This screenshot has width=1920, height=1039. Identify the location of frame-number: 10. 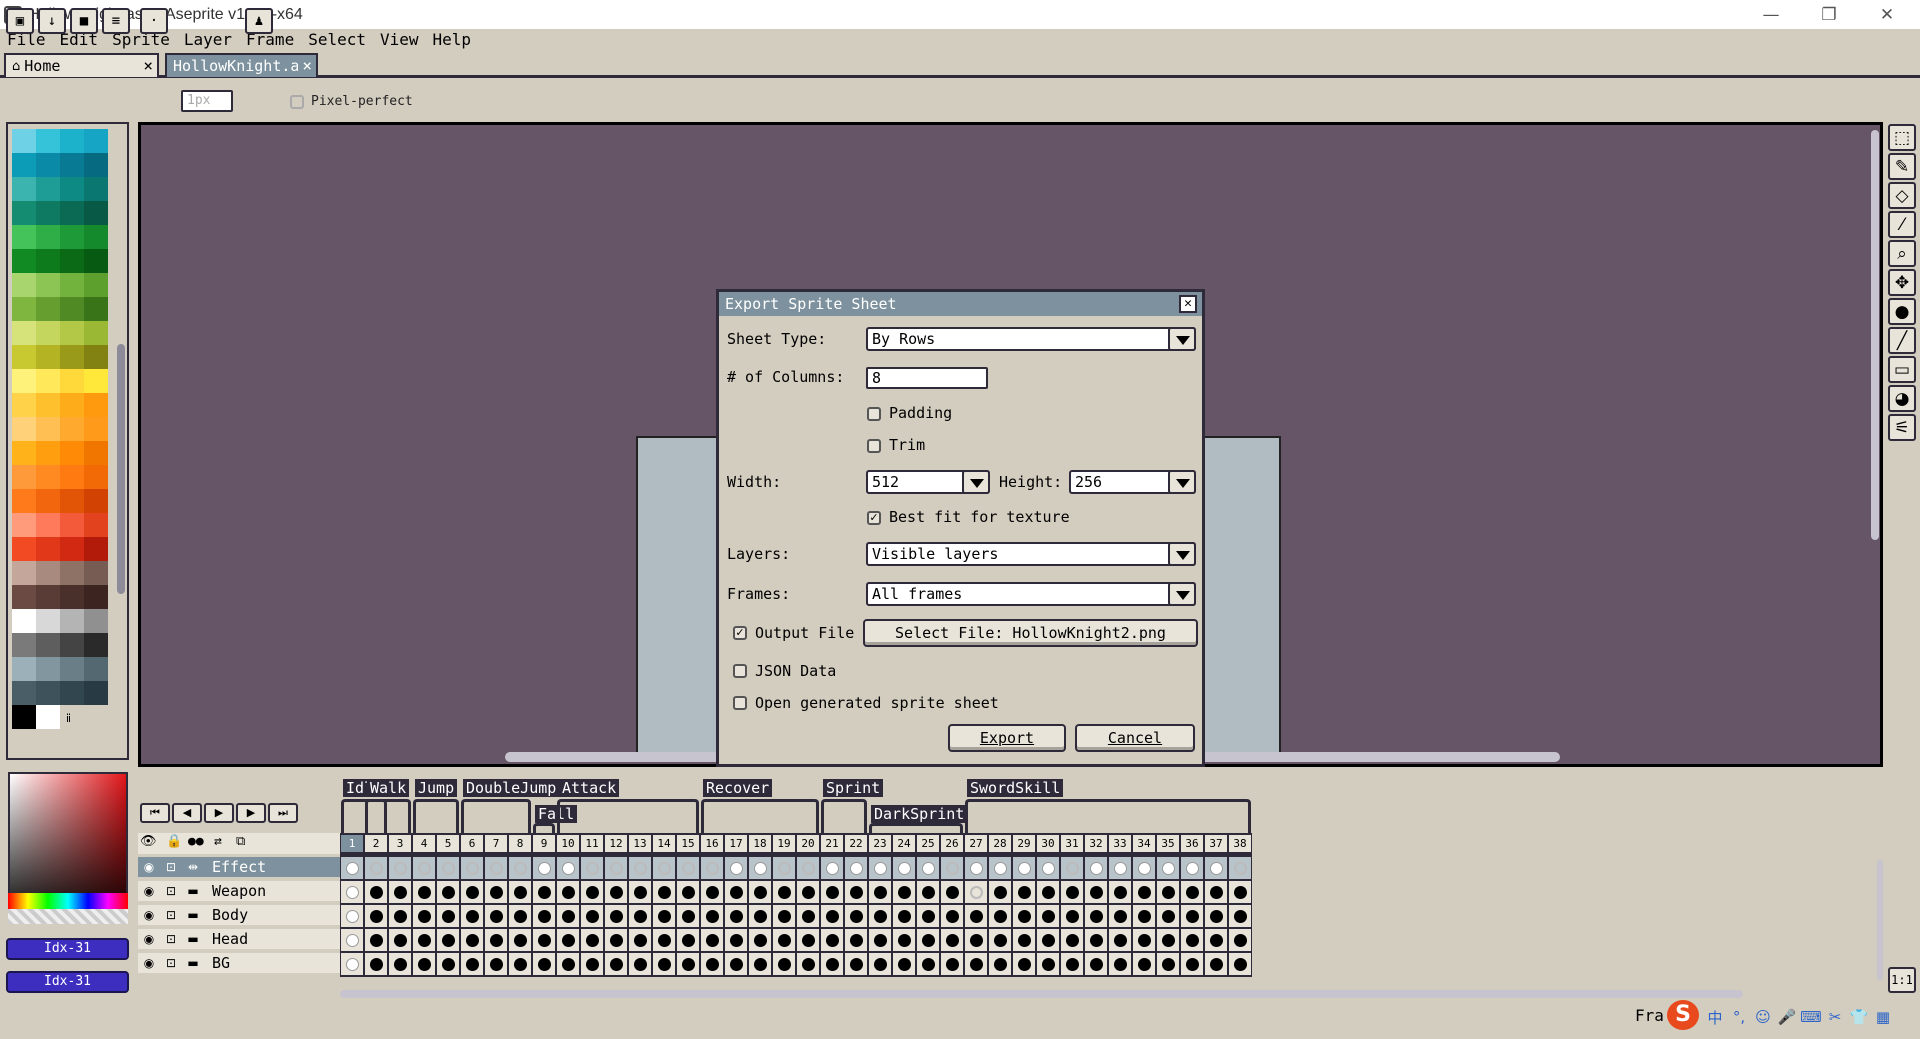
(568, 843).